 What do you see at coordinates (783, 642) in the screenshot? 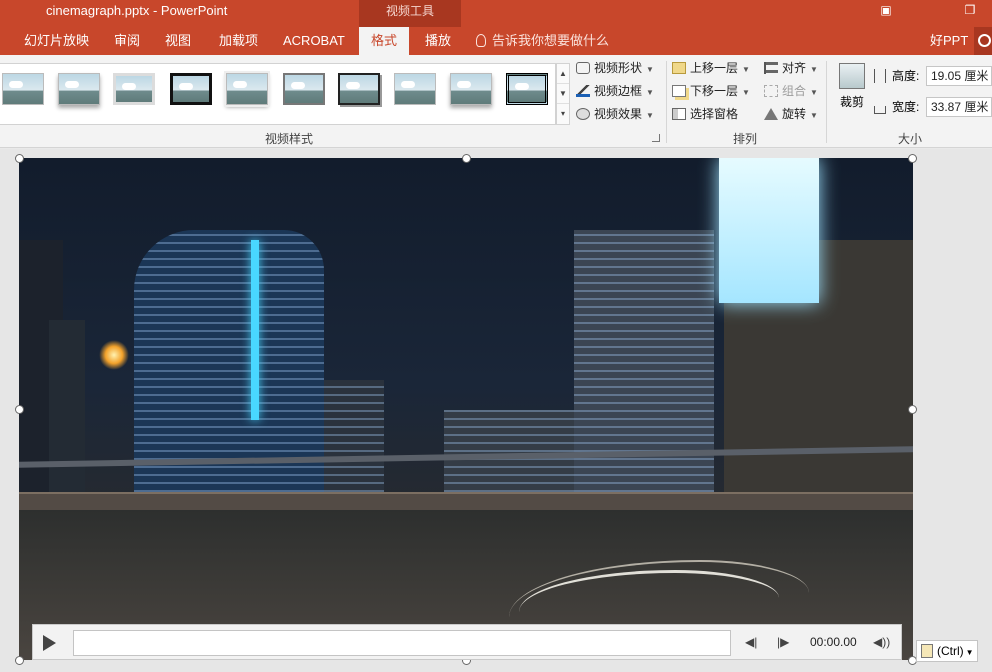
I see `step-forward-icon: |▶` at bounding box center [783, 642].